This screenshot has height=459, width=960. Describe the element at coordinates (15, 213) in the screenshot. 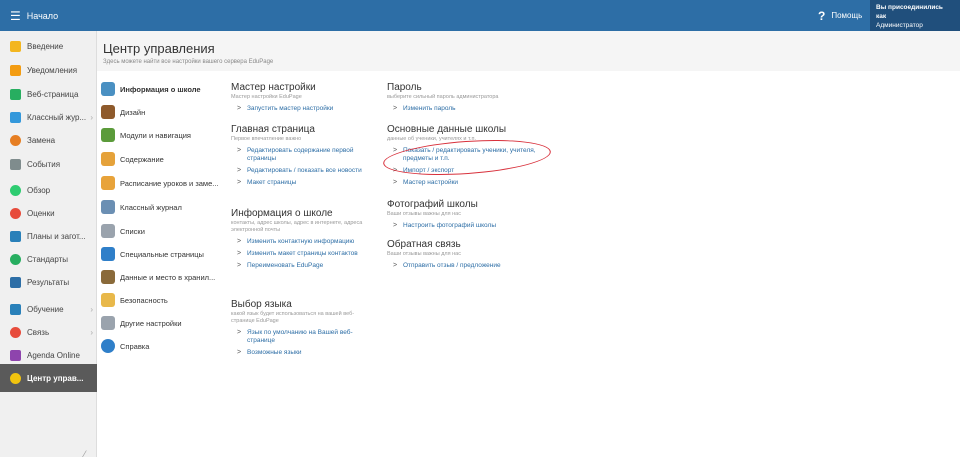

I see `grades-icon` at that location.